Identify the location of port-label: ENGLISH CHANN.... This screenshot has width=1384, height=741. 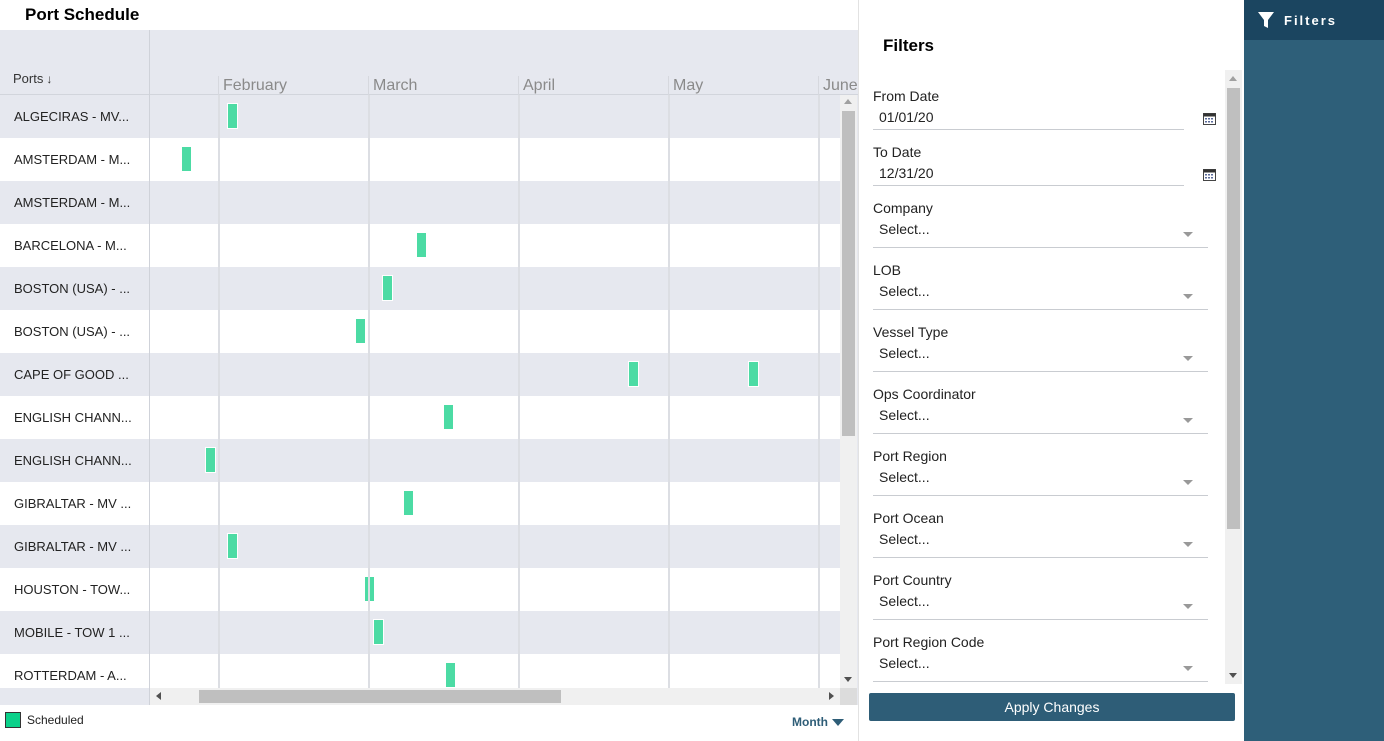
(73, 417).